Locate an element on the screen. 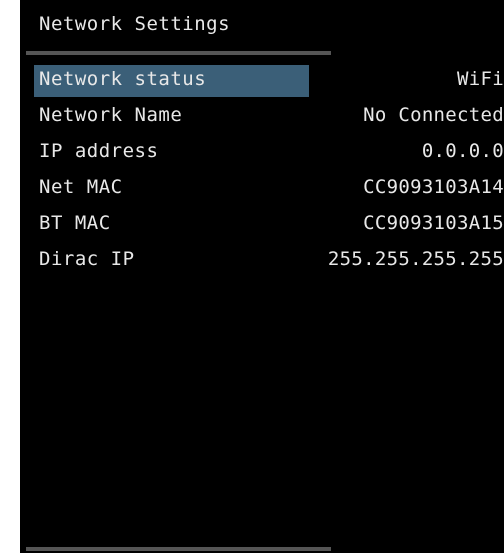 The height and width of the screenshot is (553, 504). footer-divider is located at coordinates (178, 549).